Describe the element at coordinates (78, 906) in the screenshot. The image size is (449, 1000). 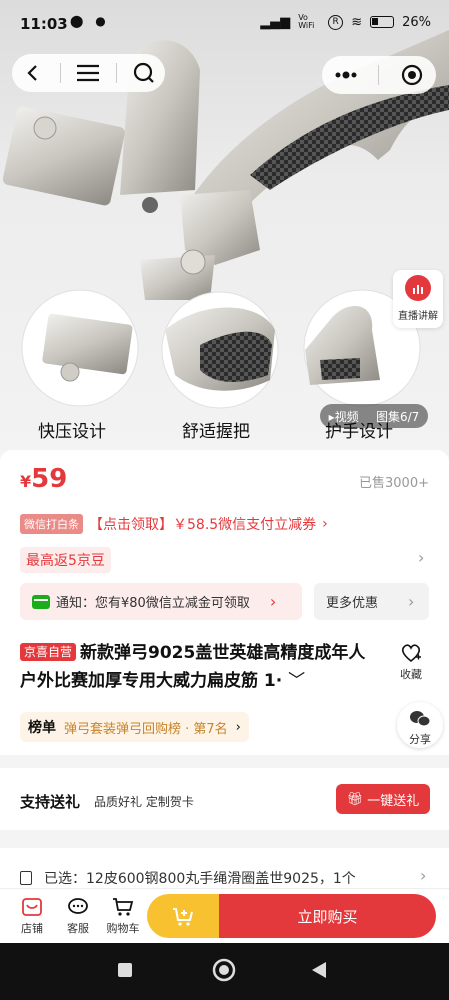
I see `chat-icon` at that location.